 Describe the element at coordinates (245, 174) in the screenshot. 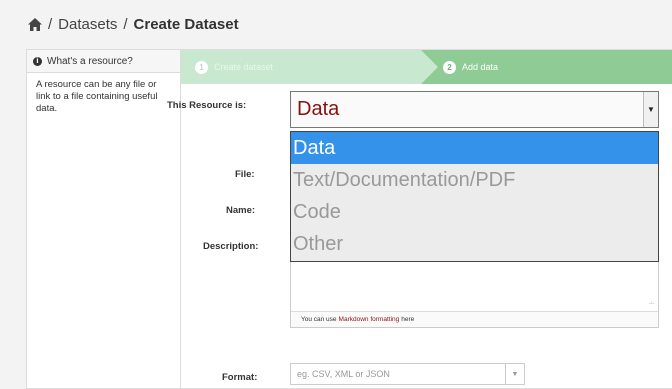

I see `file-label: File:` at that location.